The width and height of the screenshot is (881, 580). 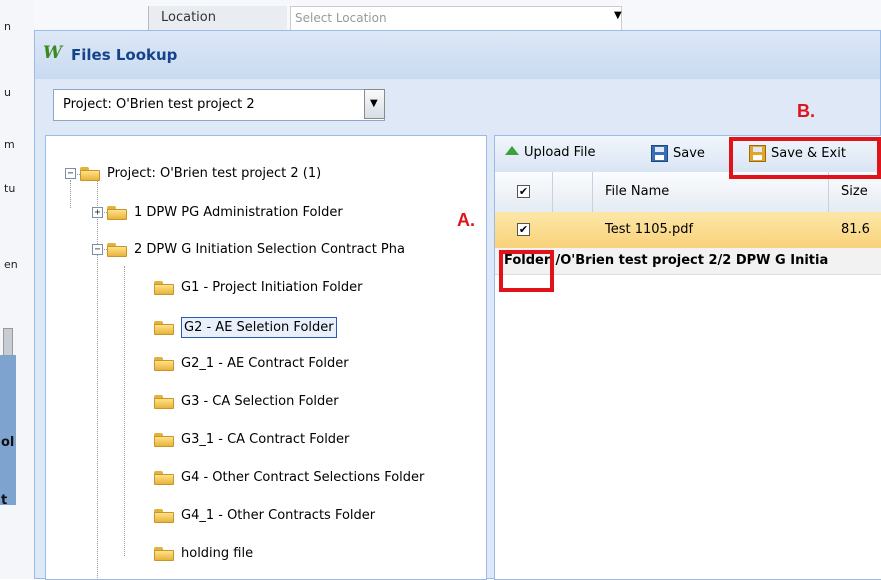 I want to click on location-placeholder: Select Location, so click(x=341, y=18).